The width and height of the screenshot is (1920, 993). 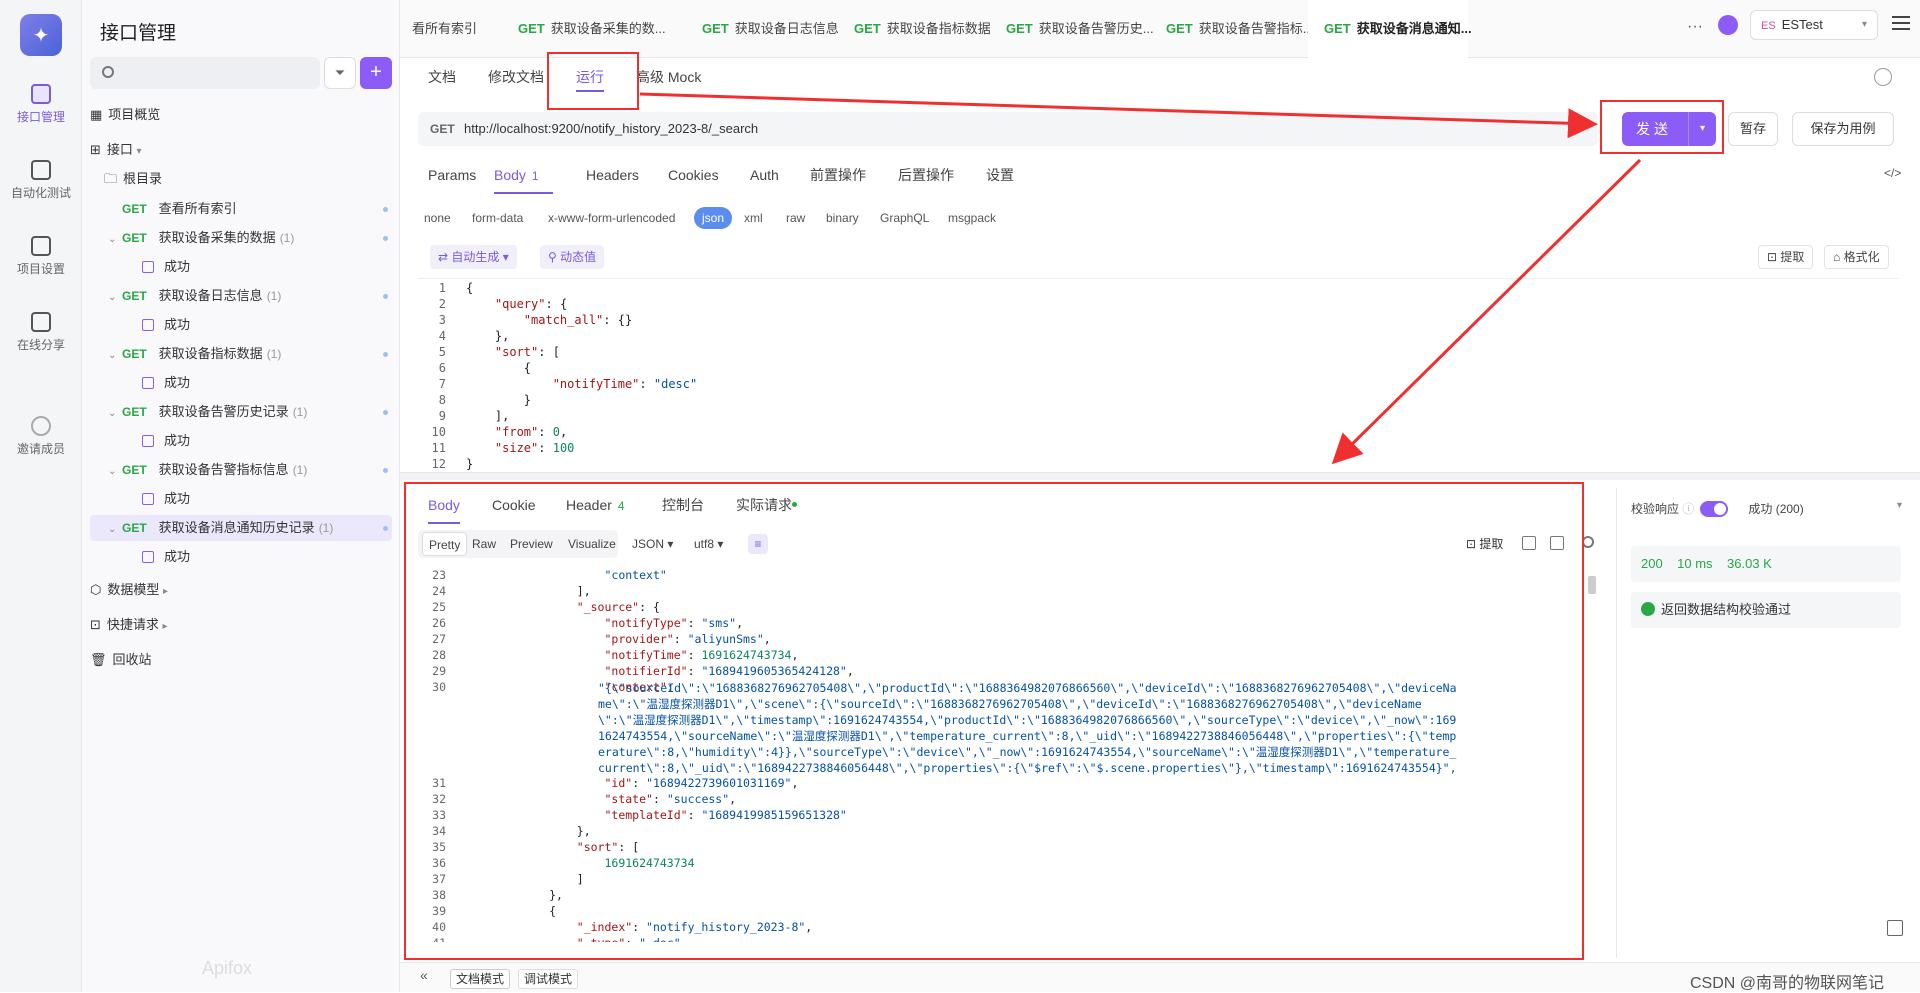 What do you see at coordinates (1160, 476) in the screenshot?
I see `panel-splitter` at bounding box center [1160, 476].